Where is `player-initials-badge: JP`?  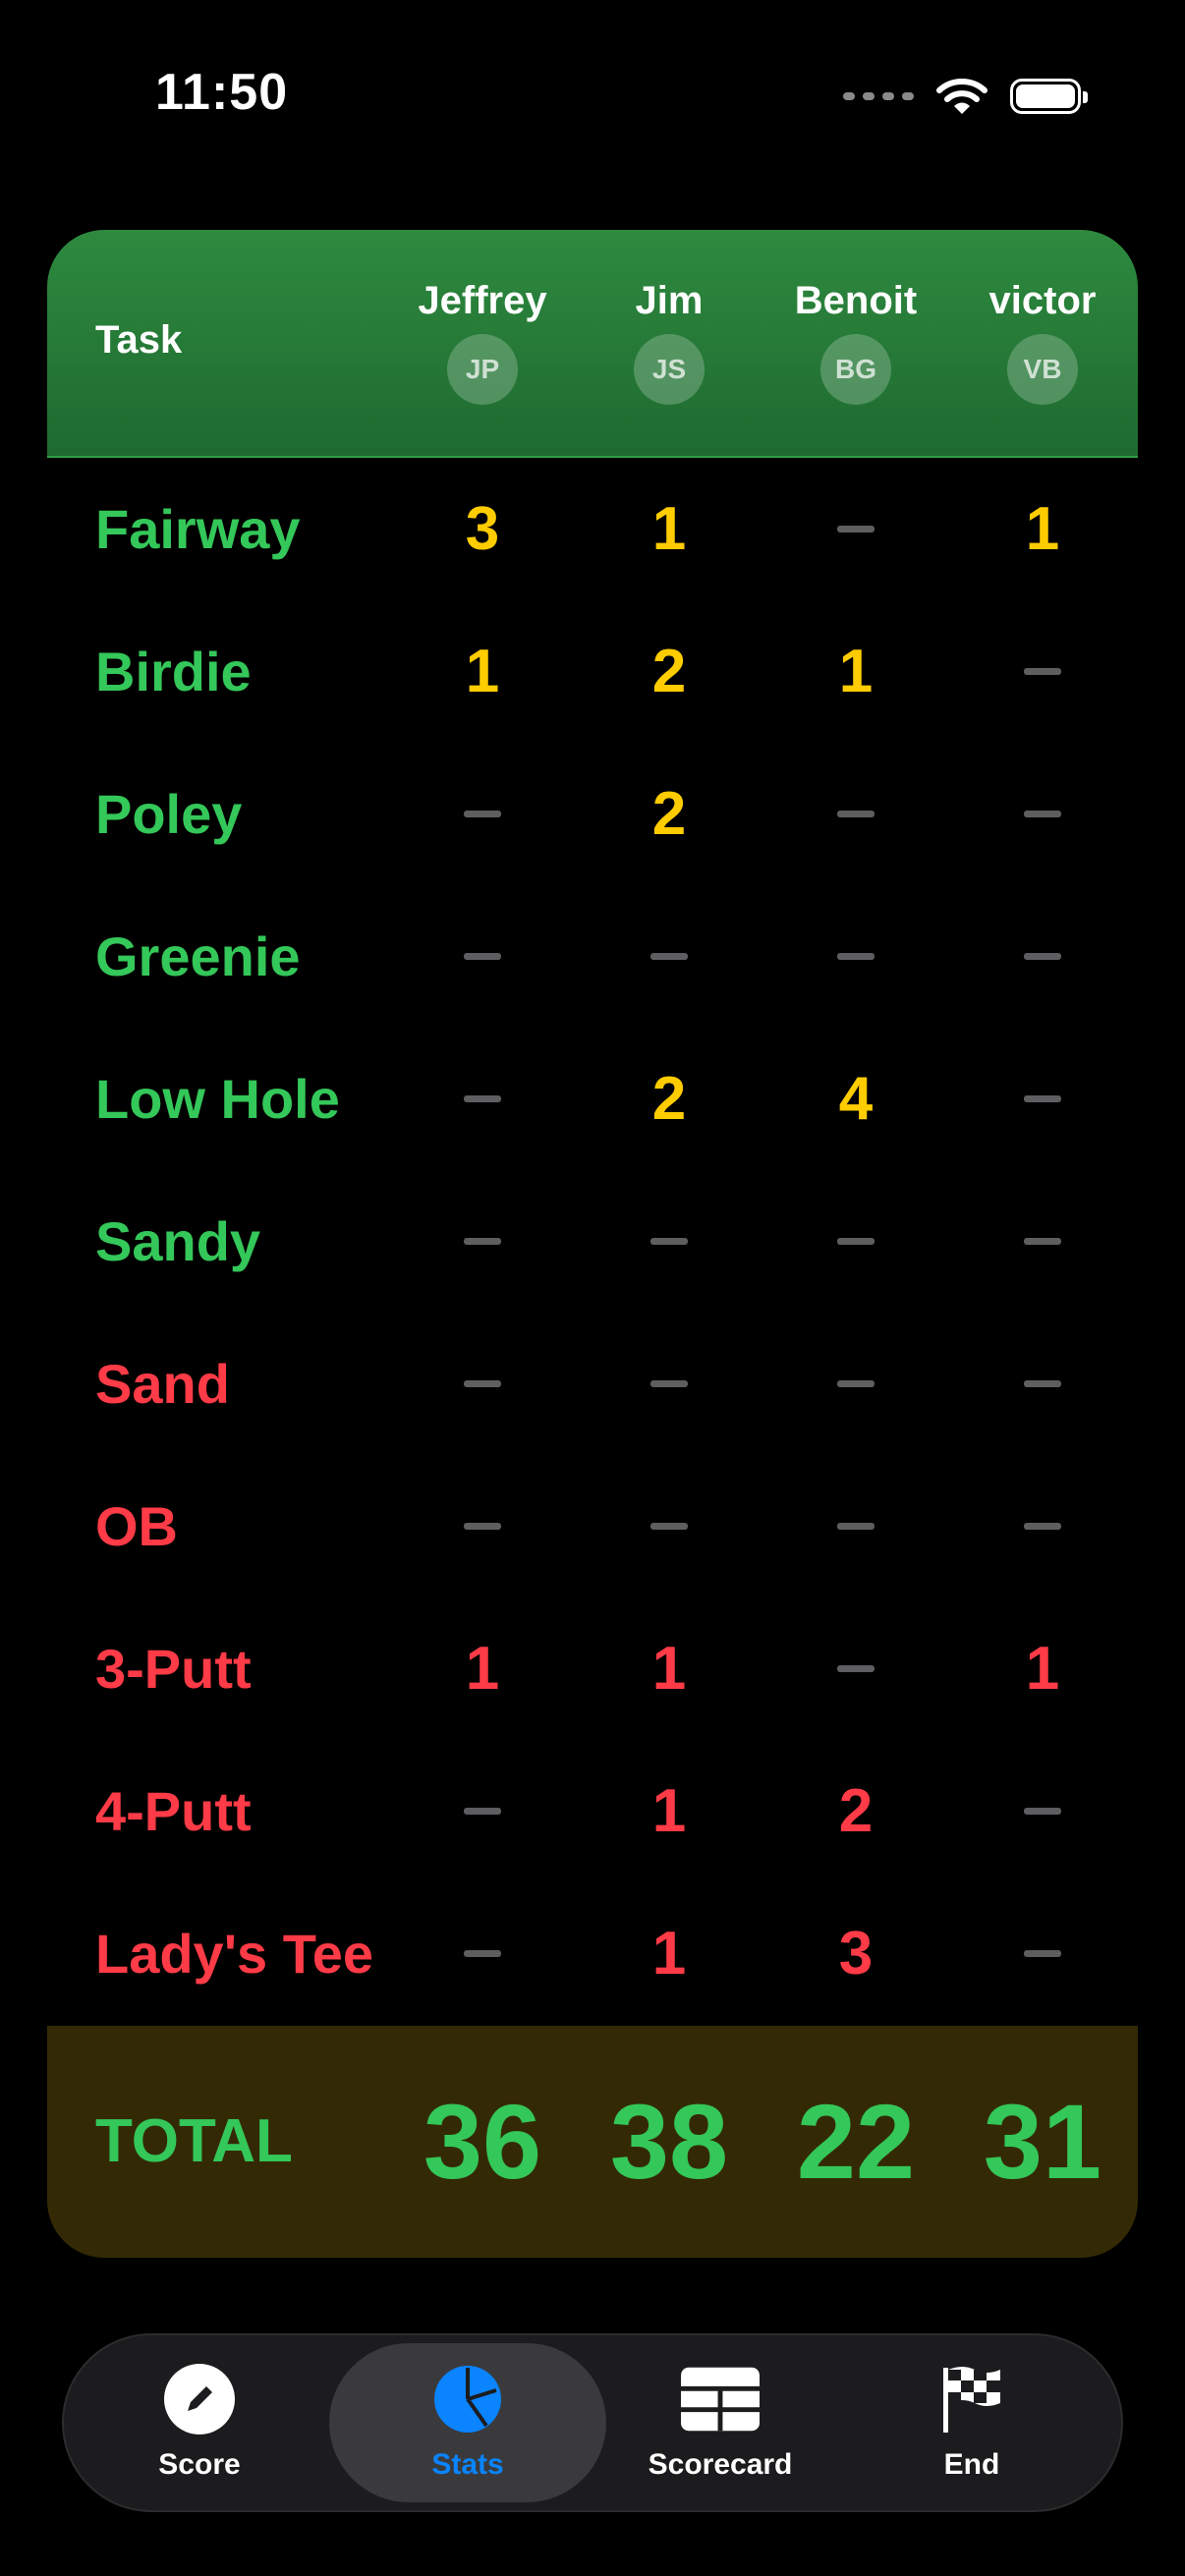 player-initials-badge: JP is located at coordinates (483, 369).